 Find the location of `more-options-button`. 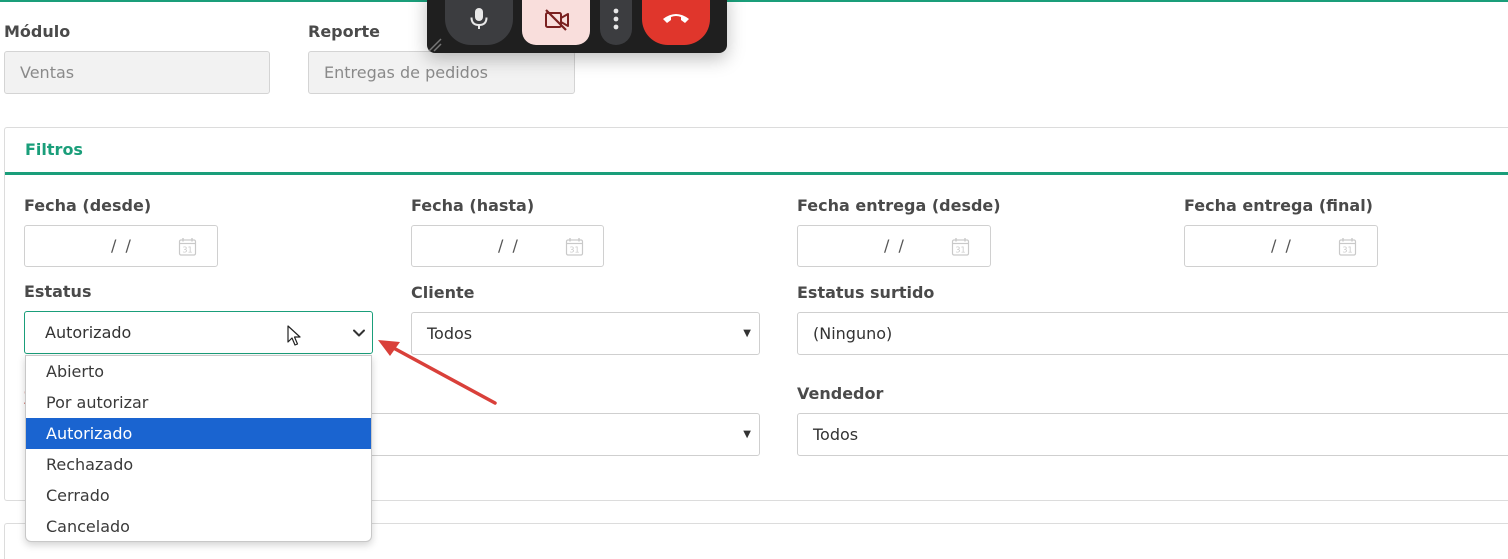

more-options-button is located at coordinates (616, 22).